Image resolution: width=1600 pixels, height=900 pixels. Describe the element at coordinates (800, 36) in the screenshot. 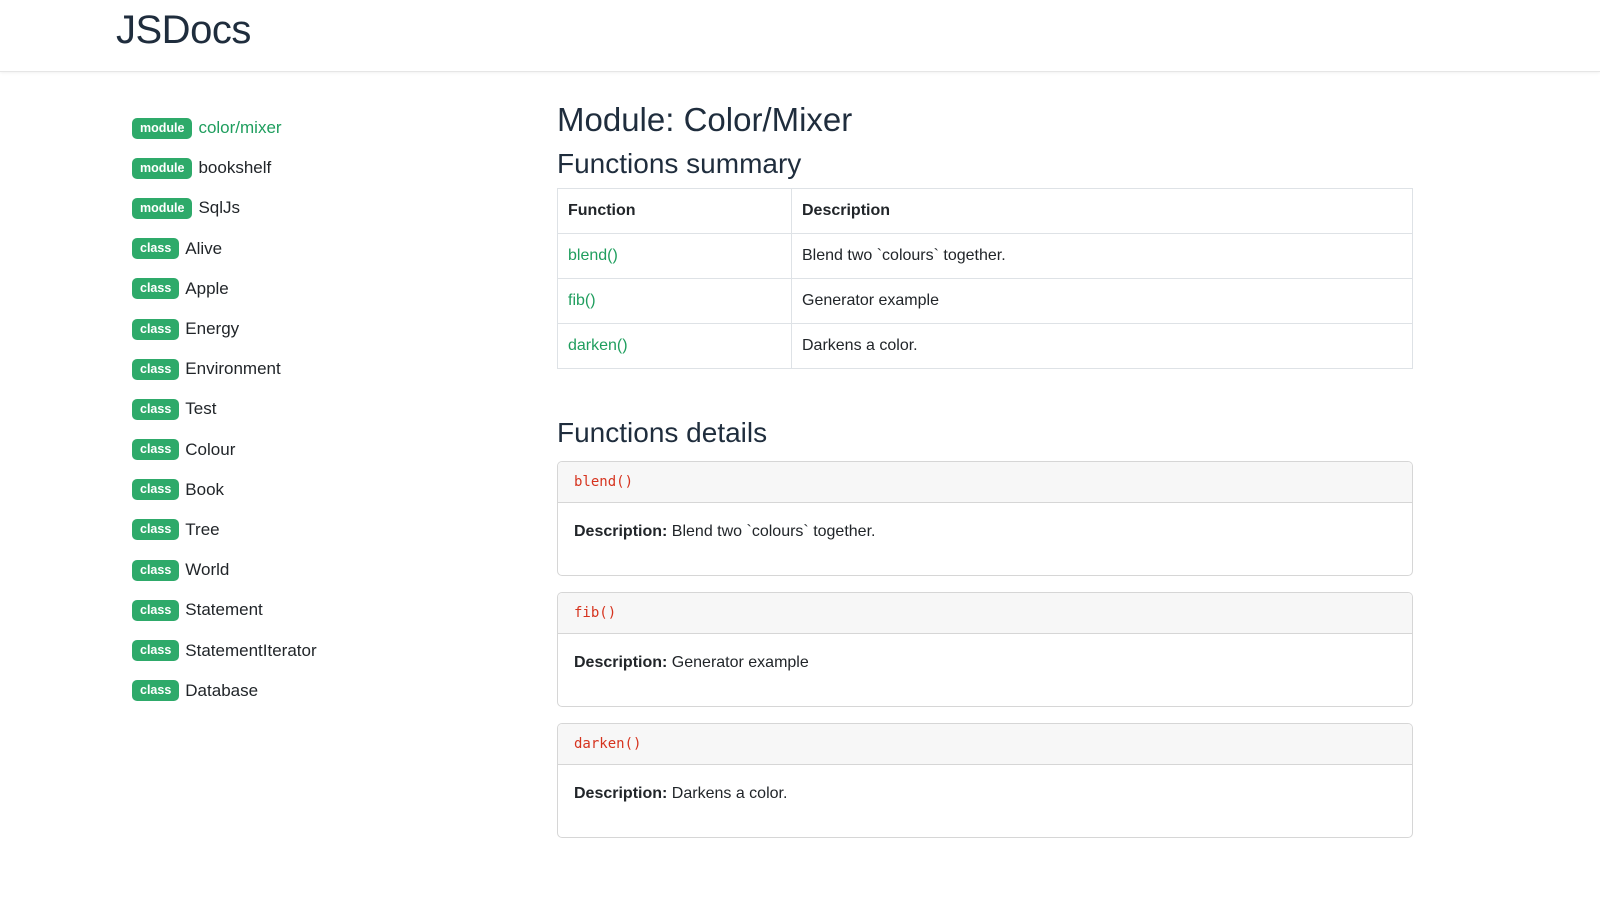

I see `top-navbar: JSDocs` at that location.